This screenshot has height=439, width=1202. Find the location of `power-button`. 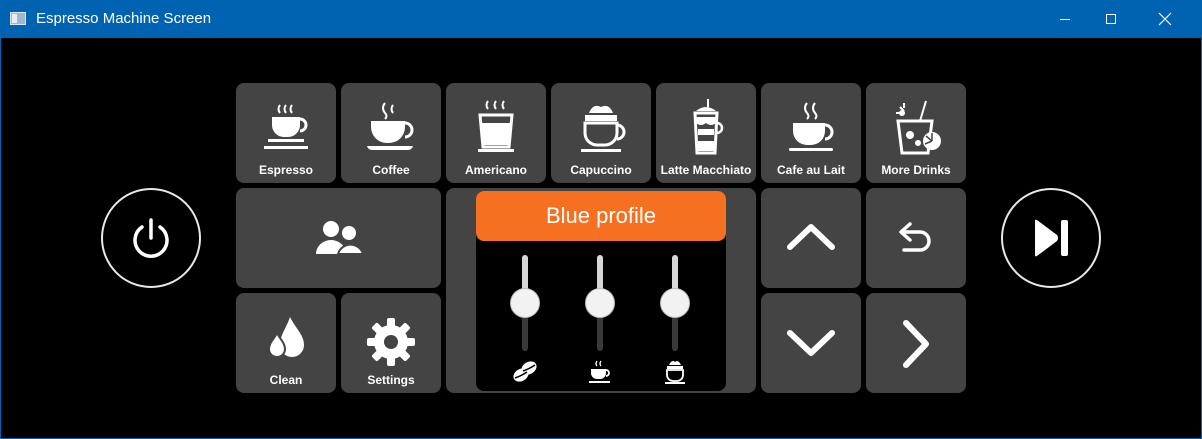

power-button is located at coordinates (151, 238).